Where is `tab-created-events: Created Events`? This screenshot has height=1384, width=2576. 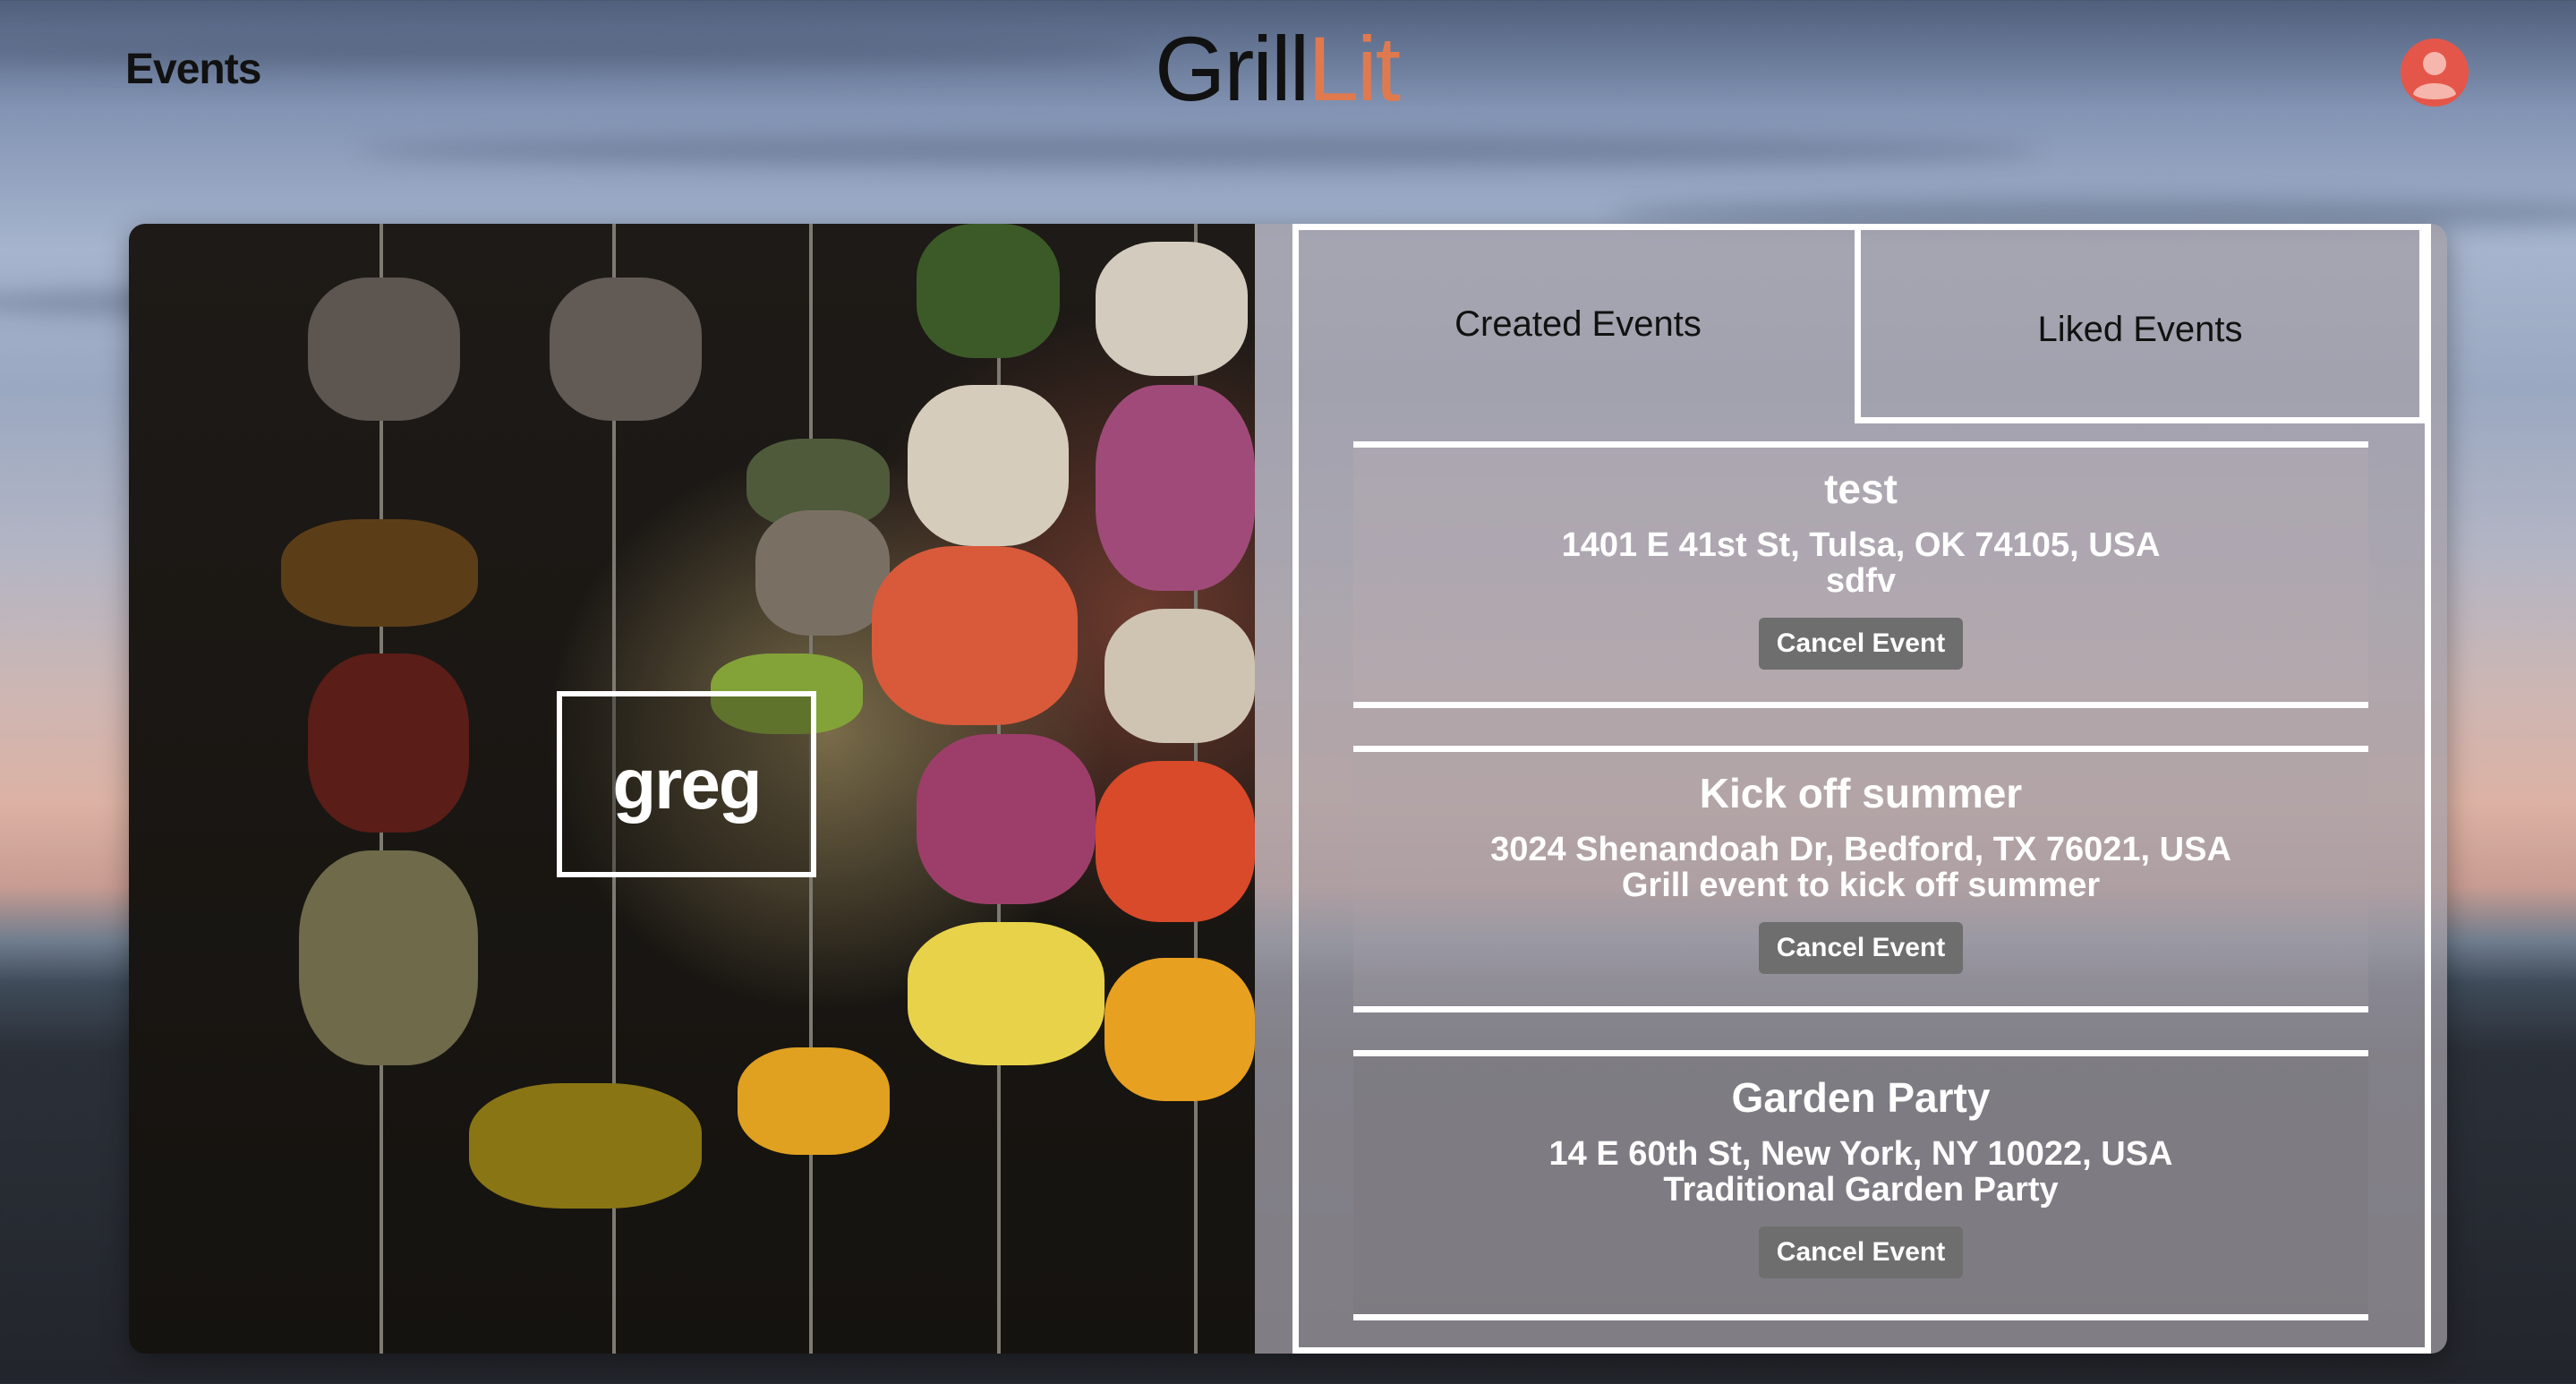 tab-created-events: Created Events is located at coordinates (1578, 324).